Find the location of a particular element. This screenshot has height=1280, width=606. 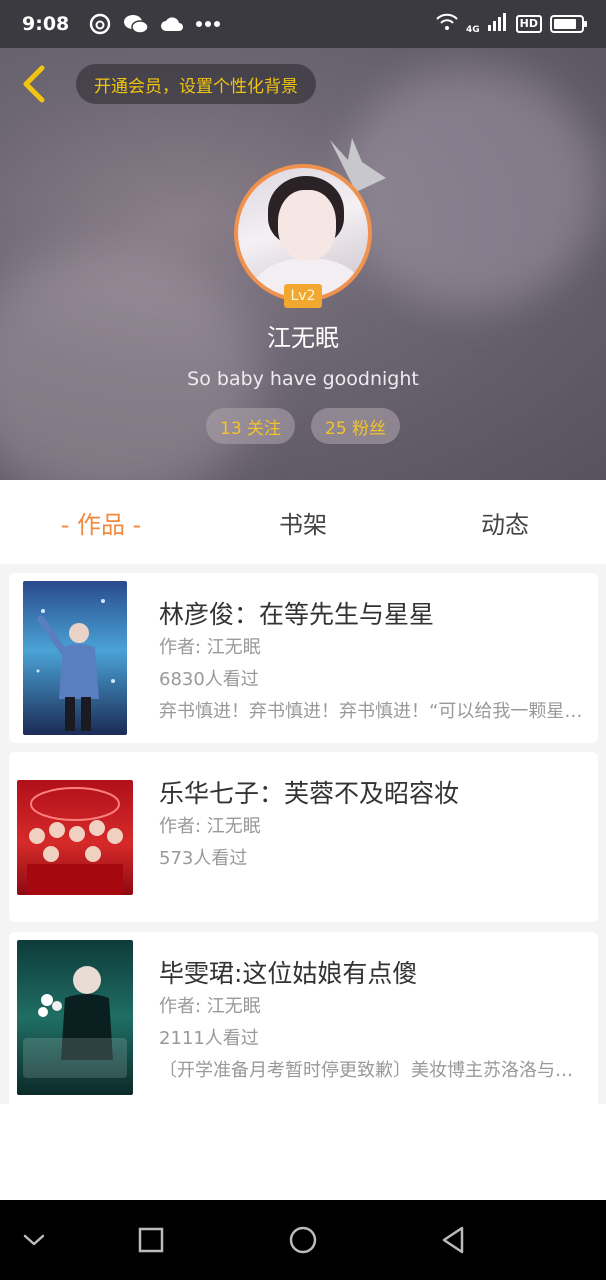

system-navigation-bar is located at coordinates (303, 1240).